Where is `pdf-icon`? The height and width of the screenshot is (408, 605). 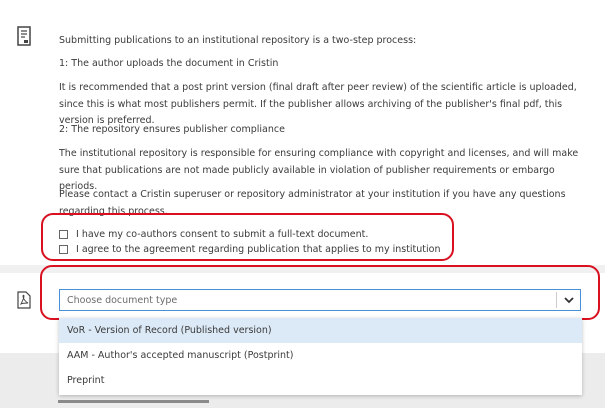
pdf-icon is located at coordinates (24, 302).